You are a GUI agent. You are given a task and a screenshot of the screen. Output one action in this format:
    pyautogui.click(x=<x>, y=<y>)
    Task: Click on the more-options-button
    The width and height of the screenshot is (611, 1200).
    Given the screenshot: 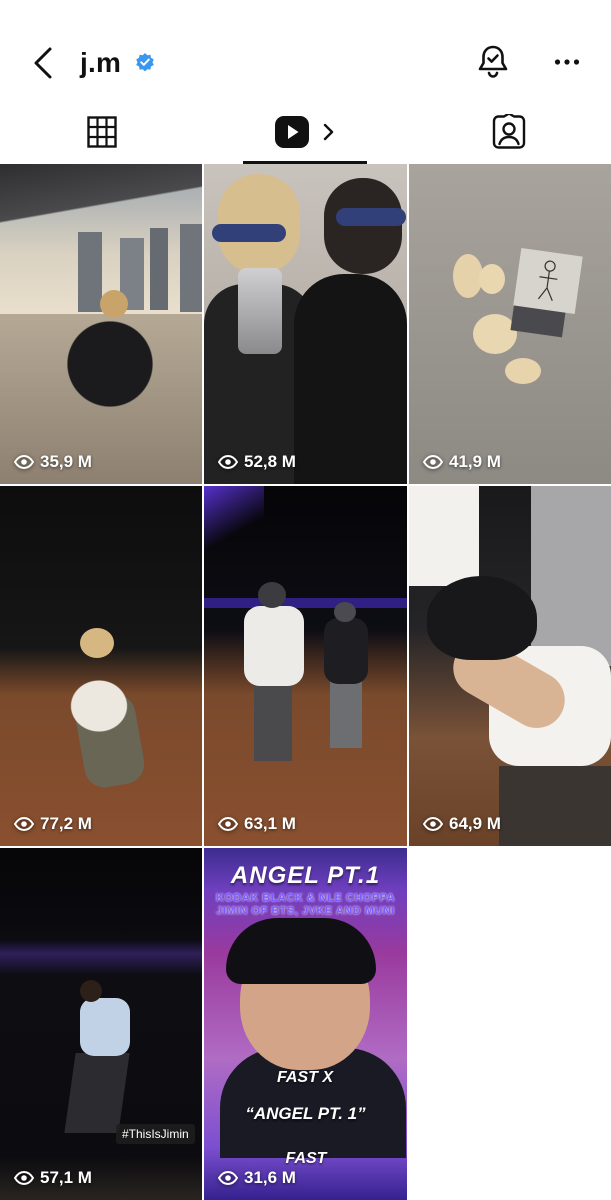 What is the action you would take?
    pyautogui.click(x=567, y=62)
    